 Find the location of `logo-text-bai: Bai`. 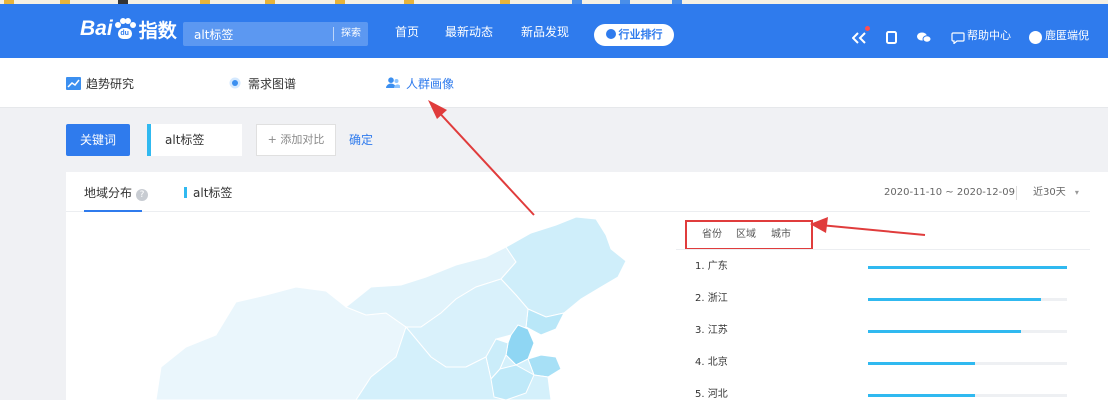

logo-text-bai: Bai is located at coordinates (96, 28).